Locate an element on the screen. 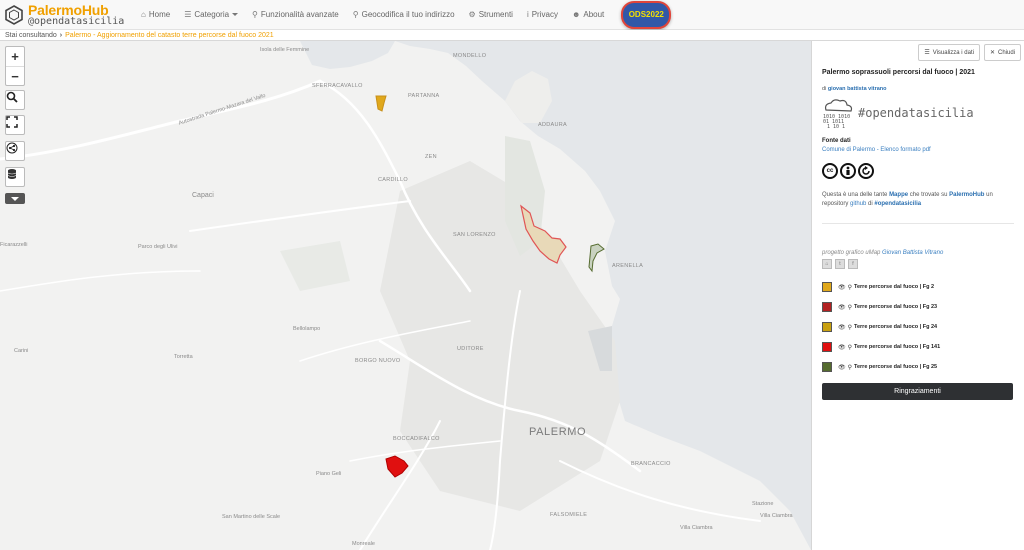  author-link: giovan battista vitrano is located at coordinates (857, 89).